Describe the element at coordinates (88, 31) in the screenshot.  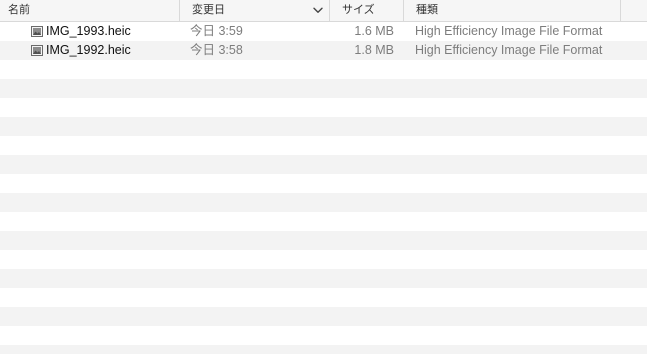
I see `file-name: IMG_1993.heic` at that location.